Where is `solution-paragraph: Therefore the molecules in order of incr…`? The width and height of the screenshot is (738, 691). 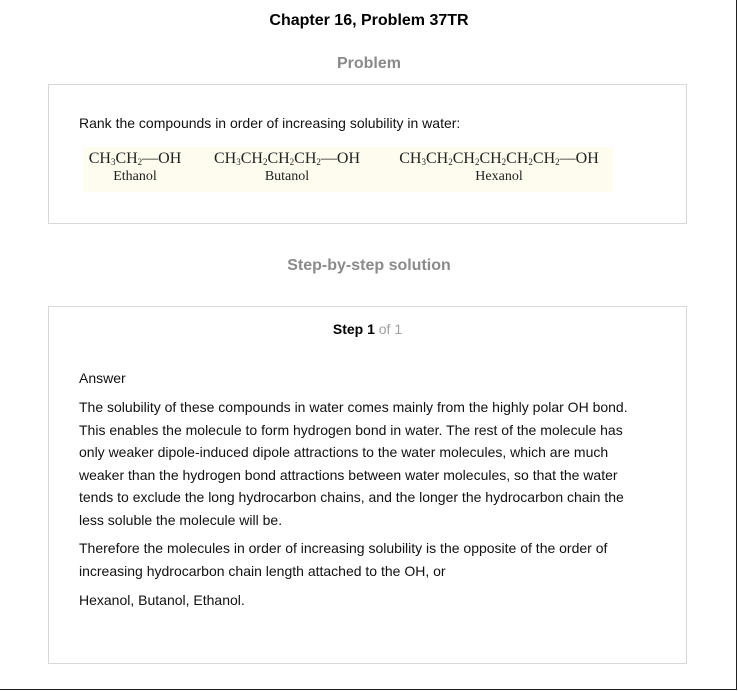
solution-paragraph: Therefore the molecules in order of incr… is located at coordinates (343, 559).